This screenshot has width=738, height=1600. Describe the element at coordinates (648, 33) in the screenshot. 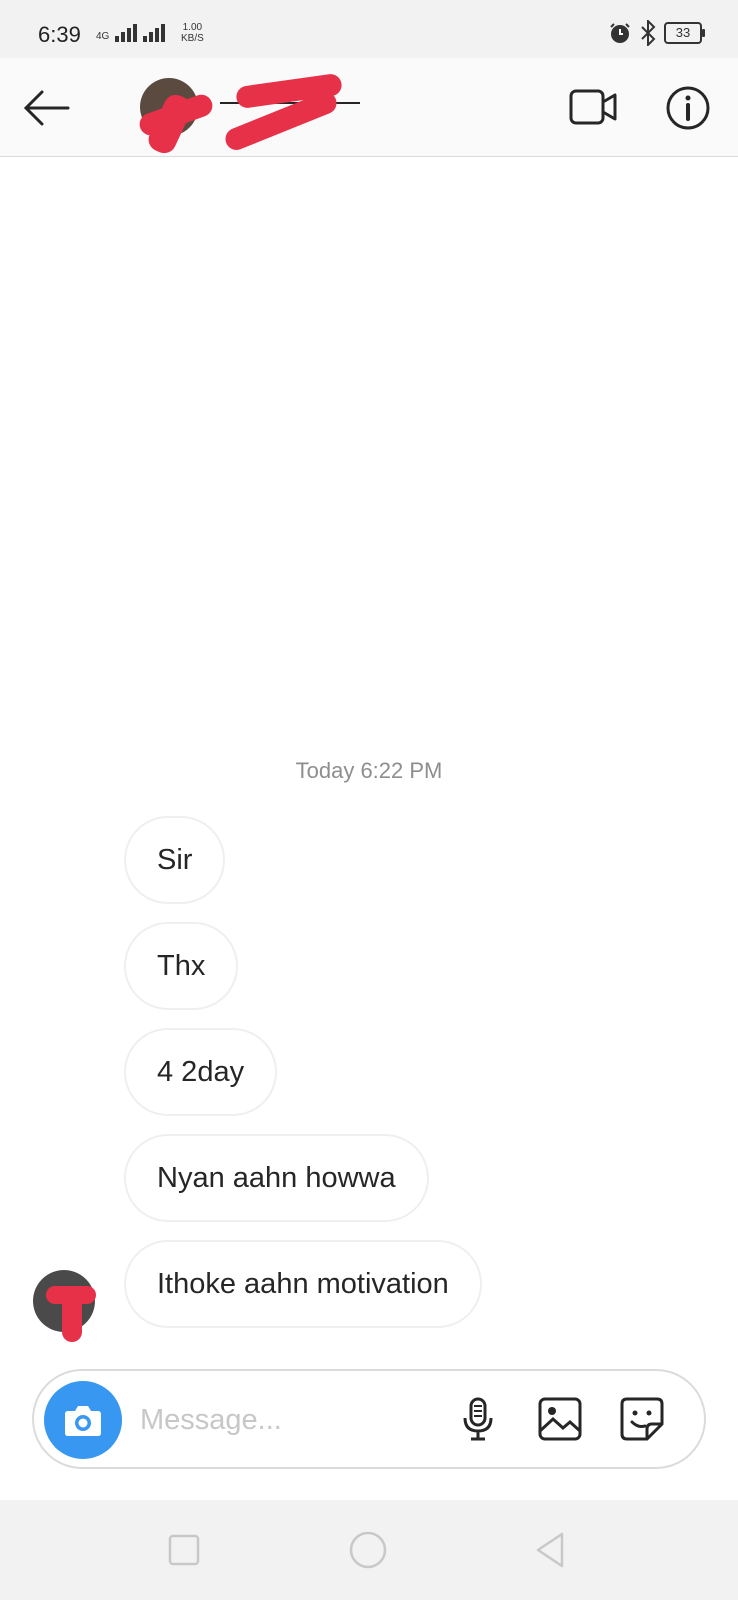

I see `bluetooth-icon` at that location.